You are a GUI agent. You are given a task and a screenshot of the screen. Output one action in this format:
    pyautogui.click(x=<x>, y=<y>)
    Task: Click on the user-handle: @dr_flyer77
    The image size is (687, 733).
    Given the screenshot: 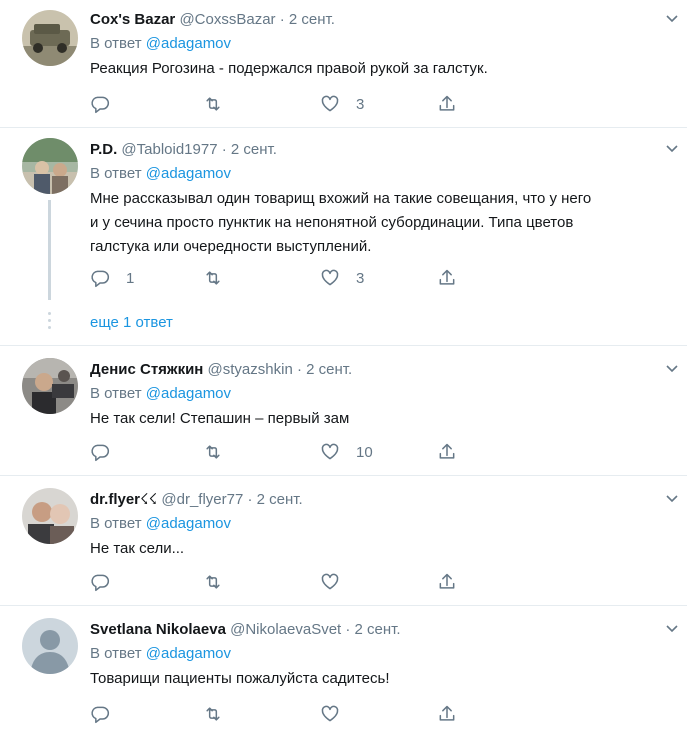 What is the action you would take?
    pyautogui.click(x=202, y=499)
    